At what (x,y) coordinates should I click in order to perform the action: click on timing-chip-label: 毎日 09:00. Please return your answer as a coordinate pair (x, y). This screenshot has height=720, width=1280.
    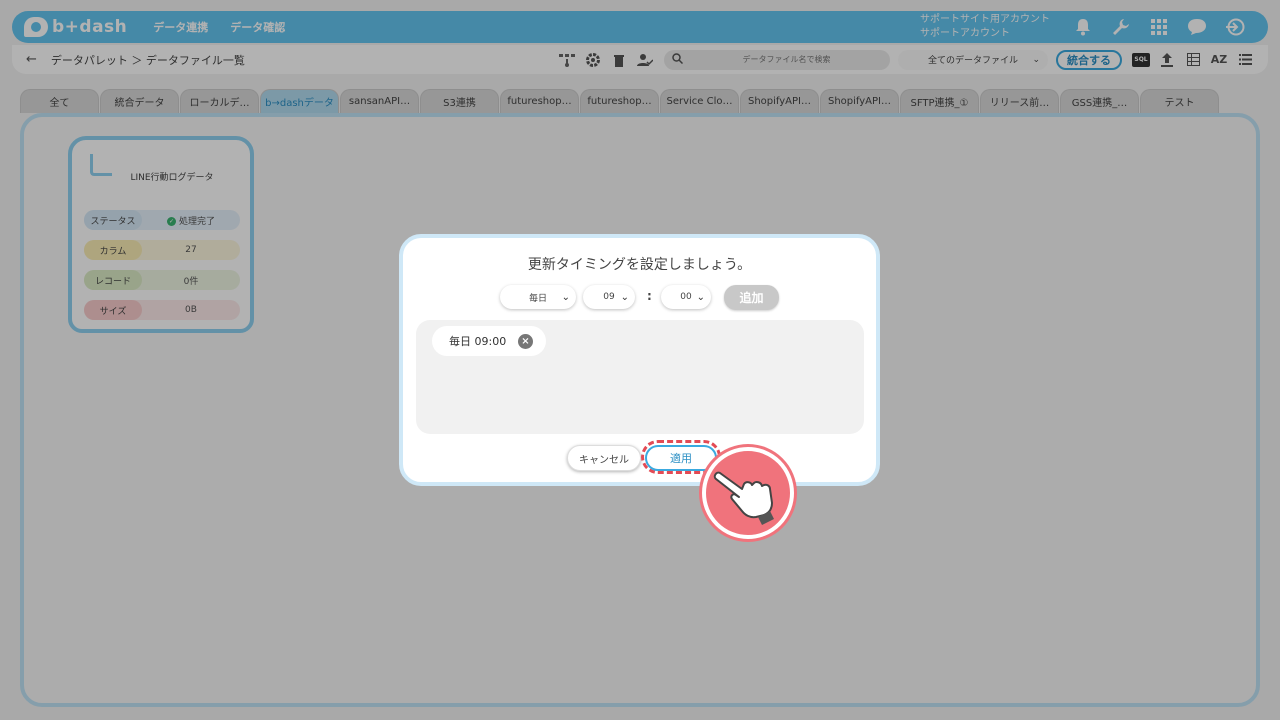
    Looking at the image, I should click on (478, 341).